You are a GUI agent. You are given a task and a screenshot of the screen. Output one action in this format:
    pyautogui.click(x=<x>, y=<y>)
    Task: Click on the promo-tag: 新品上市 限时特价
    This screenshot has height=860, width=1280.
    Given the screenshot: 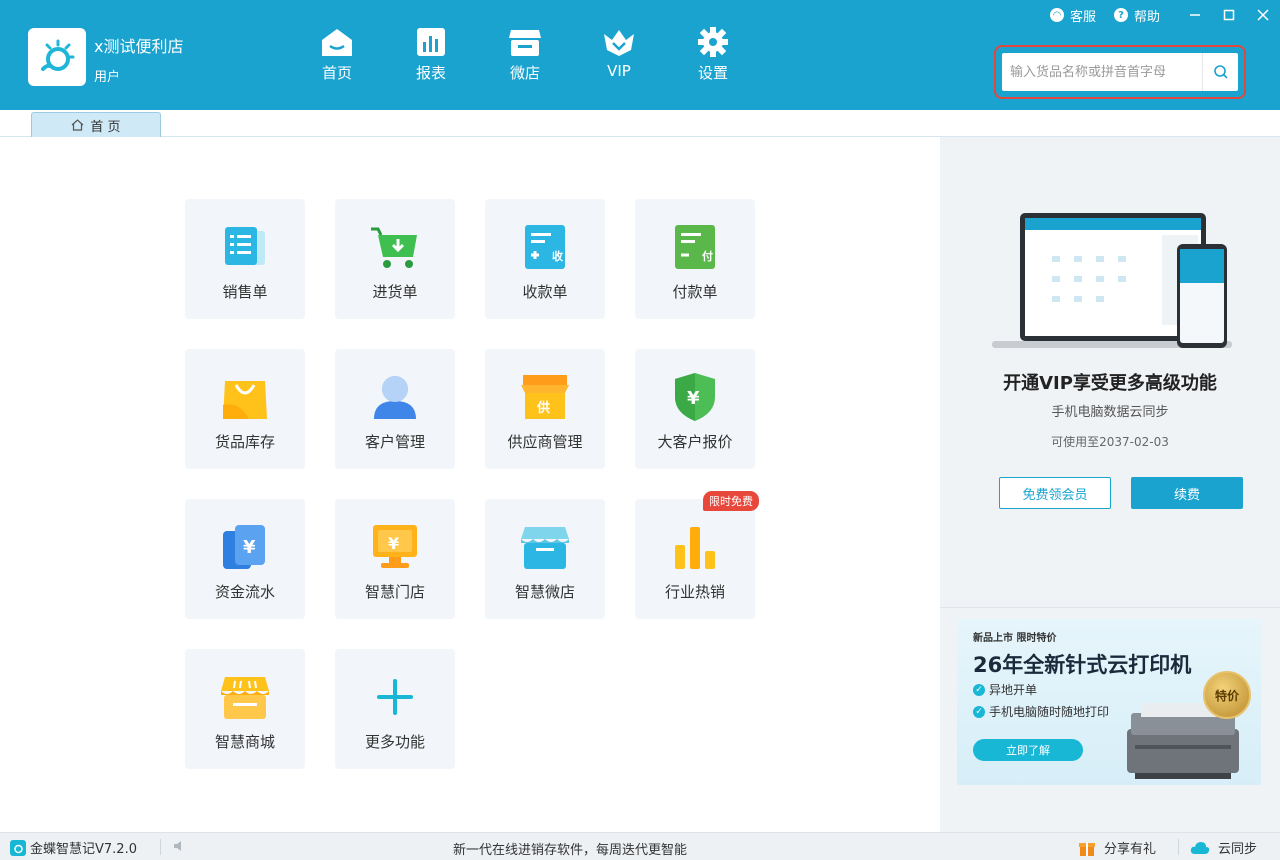 What is the action you would take?
    pyautogui.click(x=1015, y=638)
    